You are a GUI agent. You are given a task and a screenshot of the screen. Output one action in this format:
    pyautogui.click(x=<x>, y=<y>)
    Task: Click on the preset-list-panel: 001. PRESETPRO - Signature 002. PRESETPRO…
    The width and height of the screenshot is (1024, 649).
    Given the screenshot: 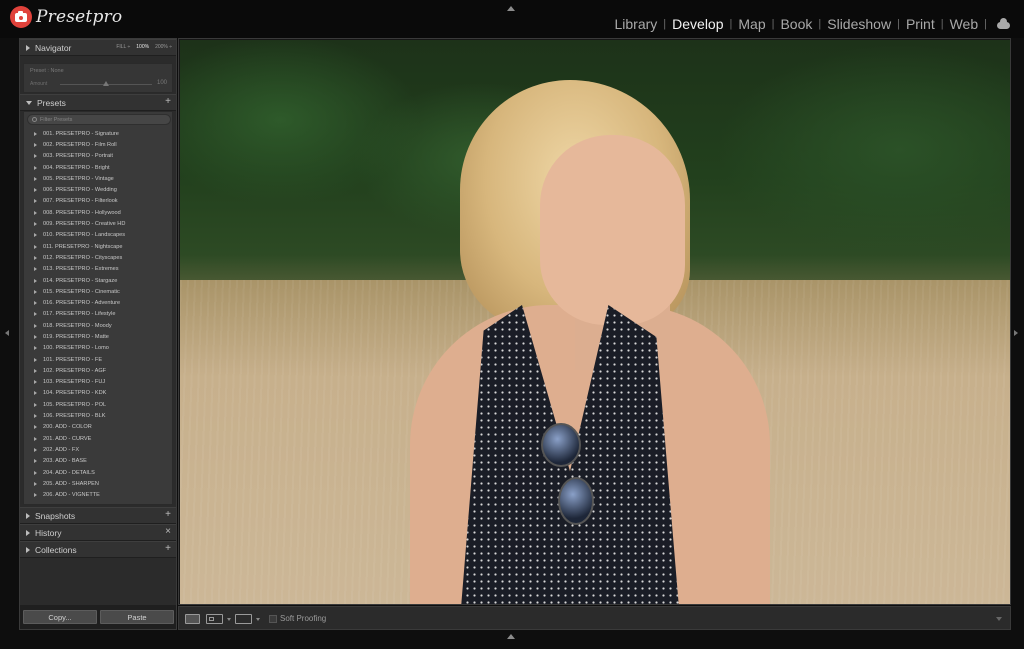 What is the action you would take?
    pyautogui.click(x=98, y=308)
    